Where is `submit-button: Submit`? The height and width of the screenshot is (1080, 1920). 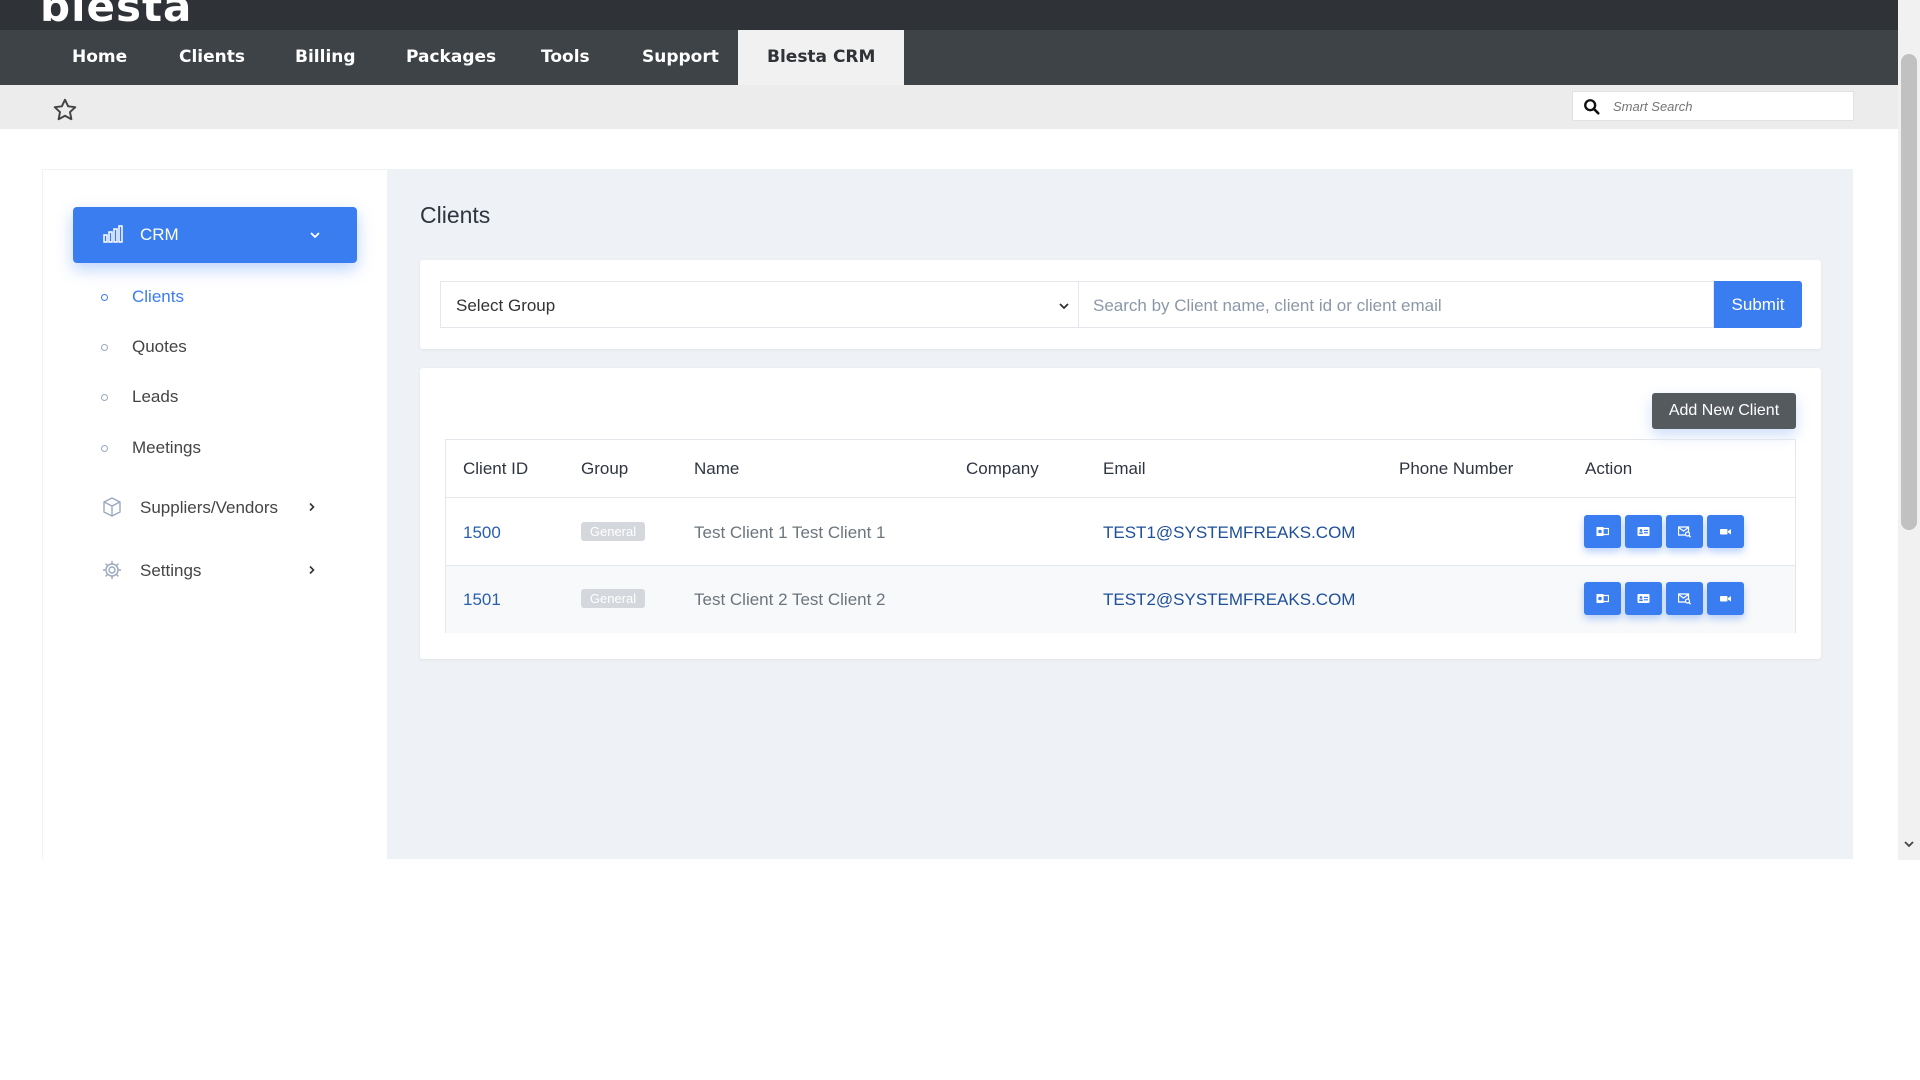 submit-button: Submit is located at coordinates (1758, 304).